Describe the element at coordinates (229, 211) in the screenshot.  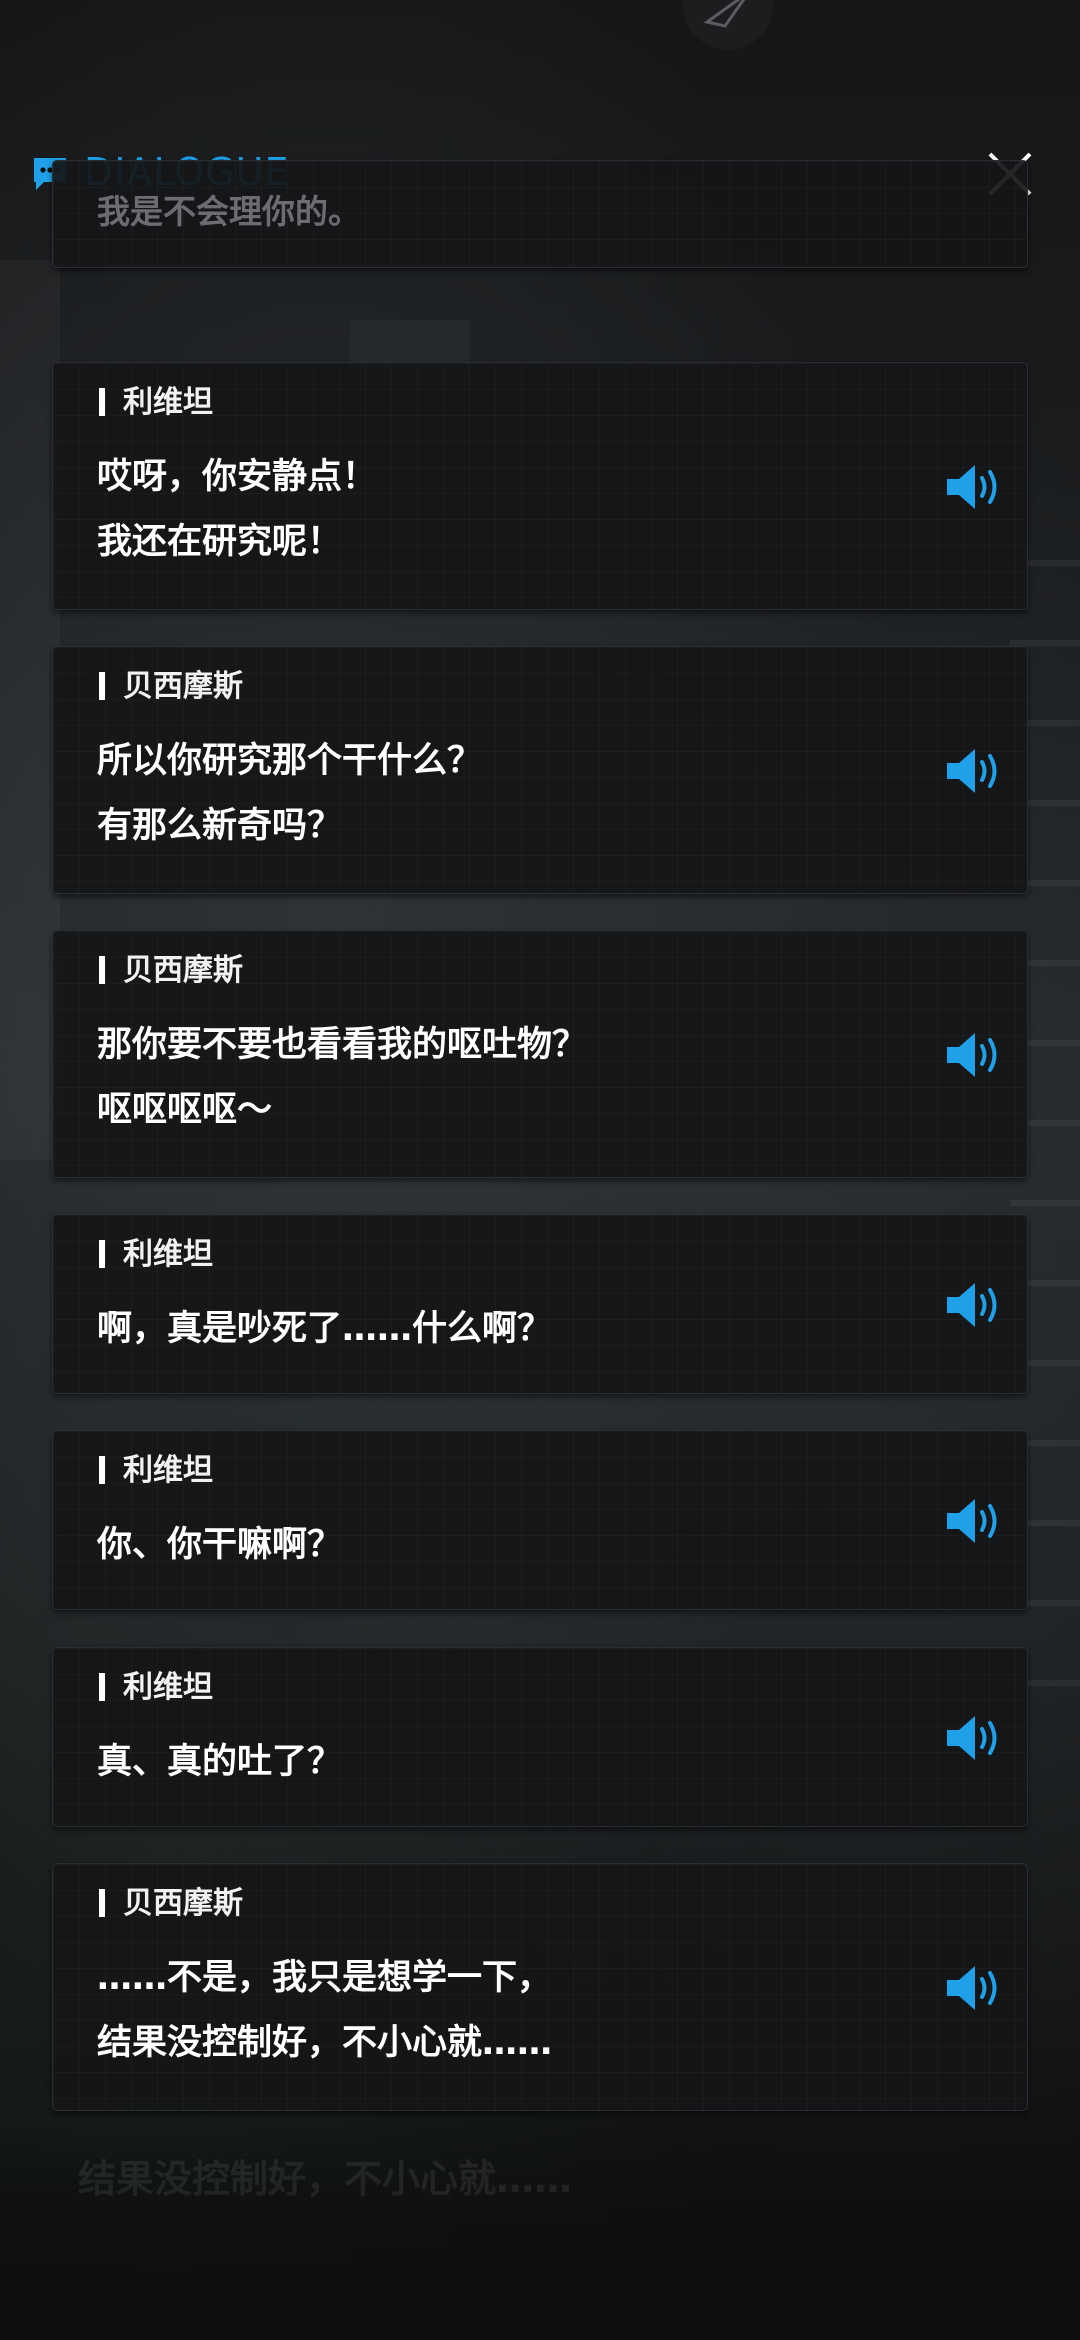
I see `dialogue-line: 我是不会理你的。` at that location.